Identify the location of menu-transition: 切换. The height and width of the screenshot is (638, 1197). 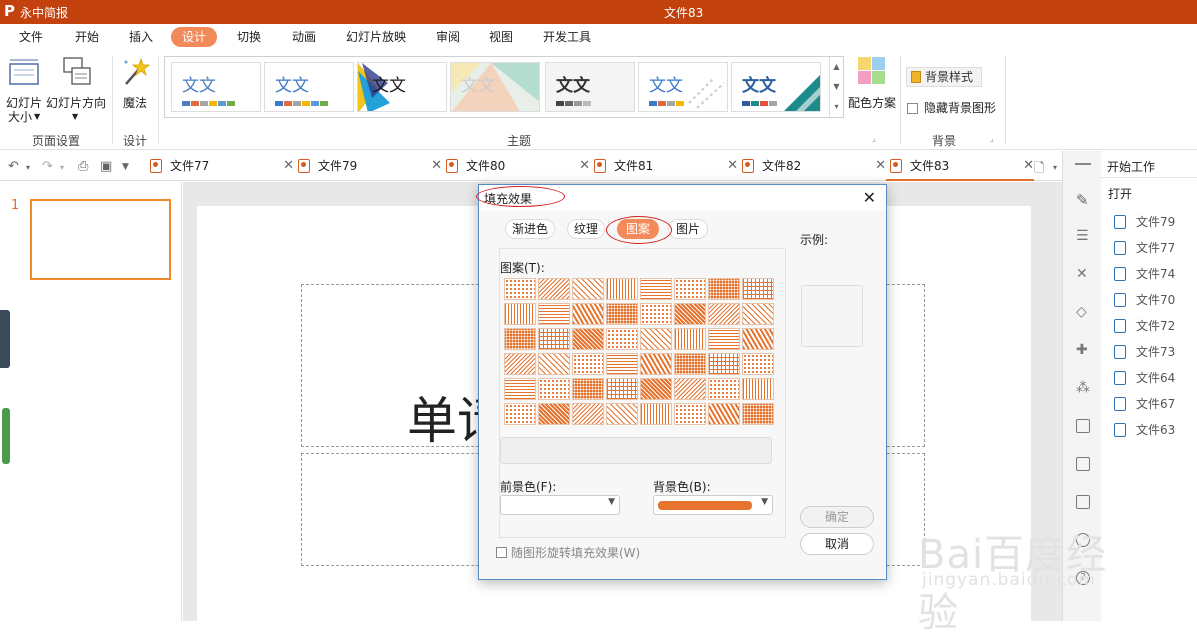
(249, 39).